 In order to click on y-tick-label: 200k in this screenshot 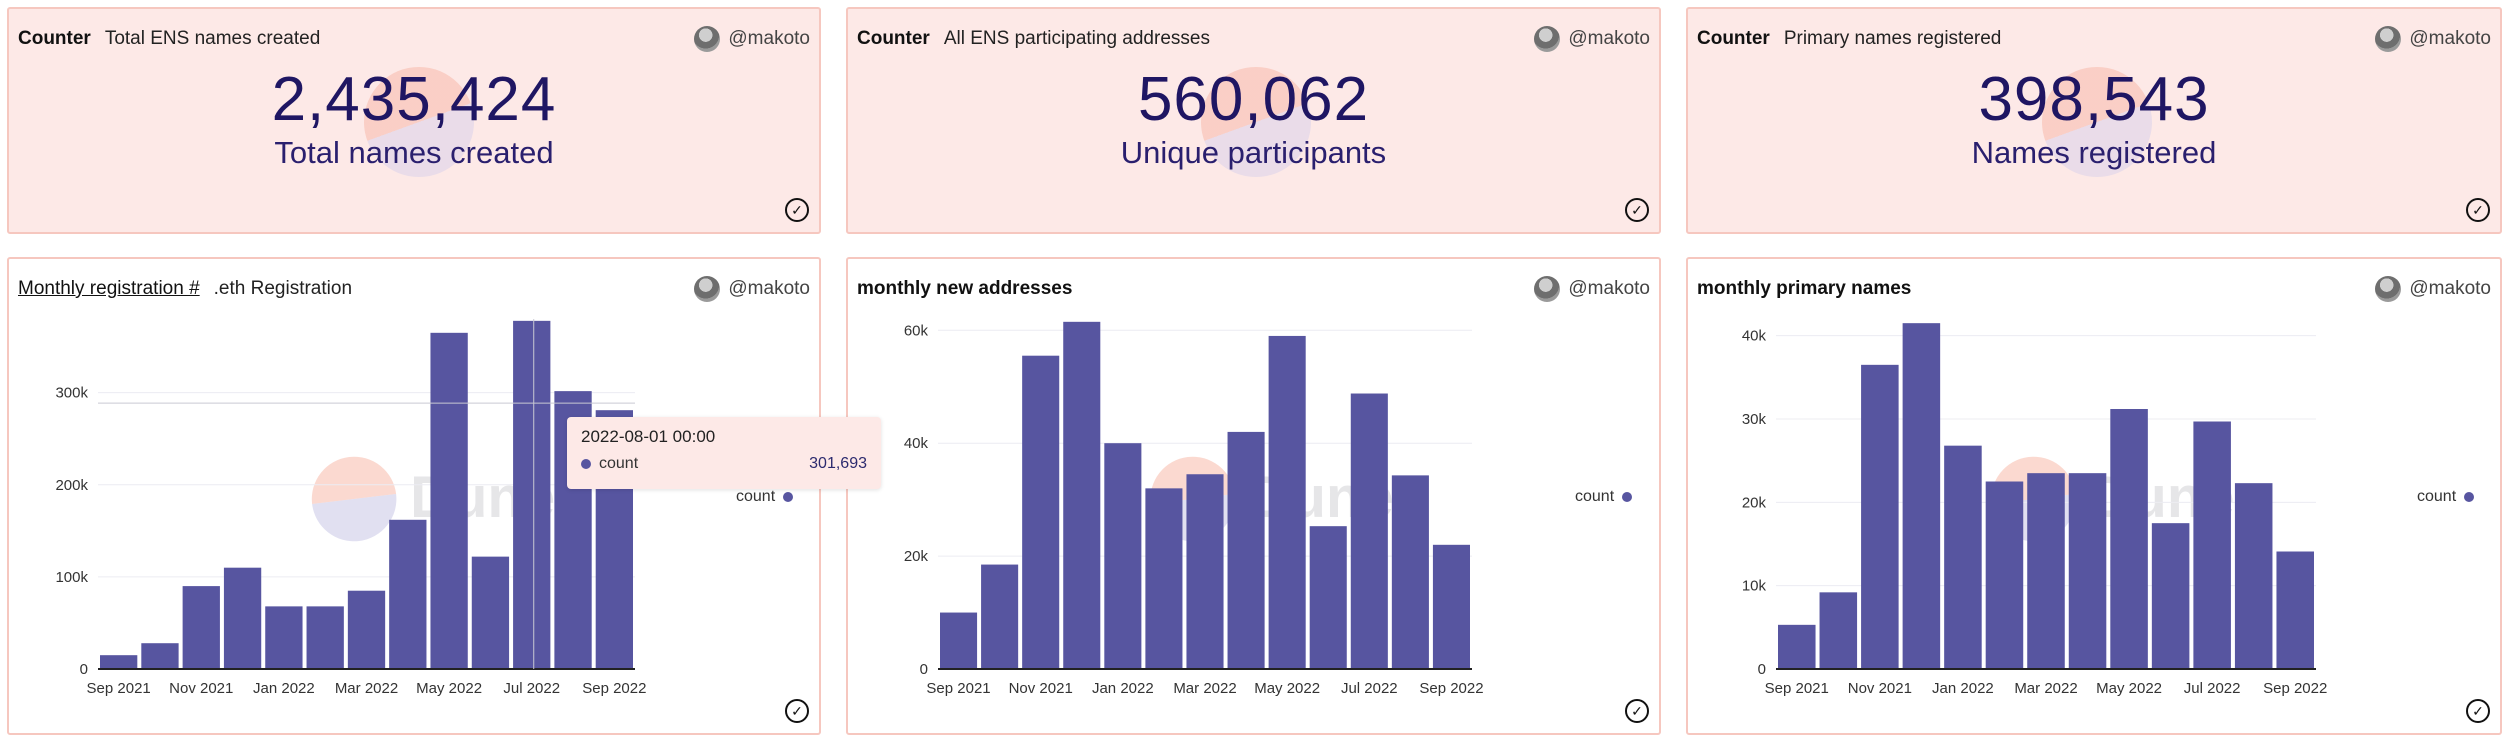, I will do `click(71, 485)`.